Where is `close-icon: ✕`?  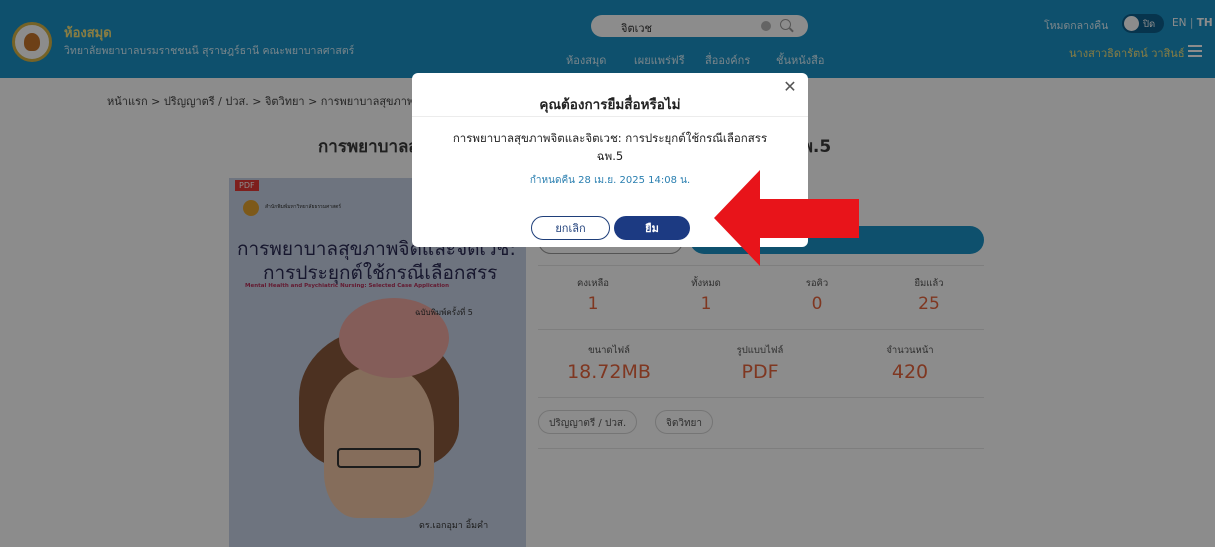 close-icon: ✕ is located at coordinates (790, 87).